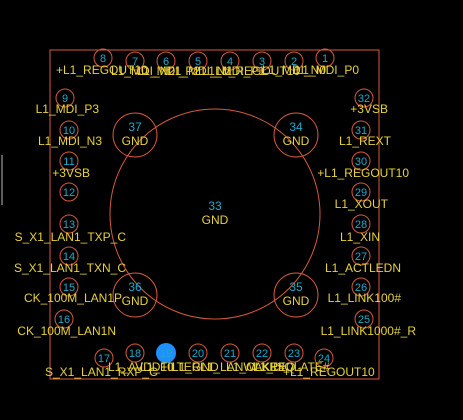 Image resolution: width=463 pixels, height=420 pixels. What do you see at coordinates (296, 127) in the screenshot?
I see `pad-number: 34` at bounding box center [296, 127].